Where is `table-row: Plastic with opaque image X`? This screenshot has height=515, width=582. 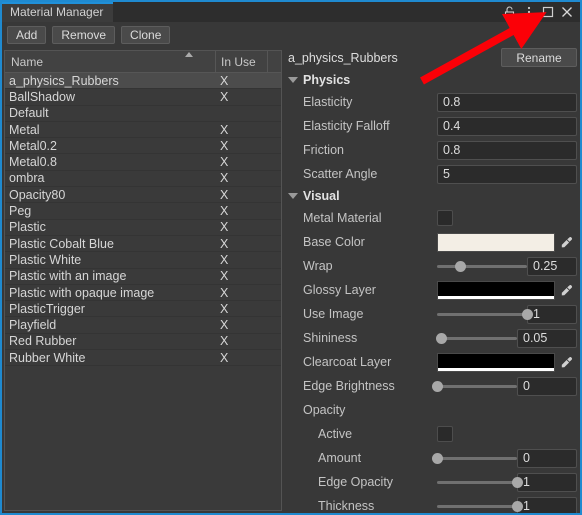
table-row: Plastic with opaque image X is located at coordinates (143, 293).